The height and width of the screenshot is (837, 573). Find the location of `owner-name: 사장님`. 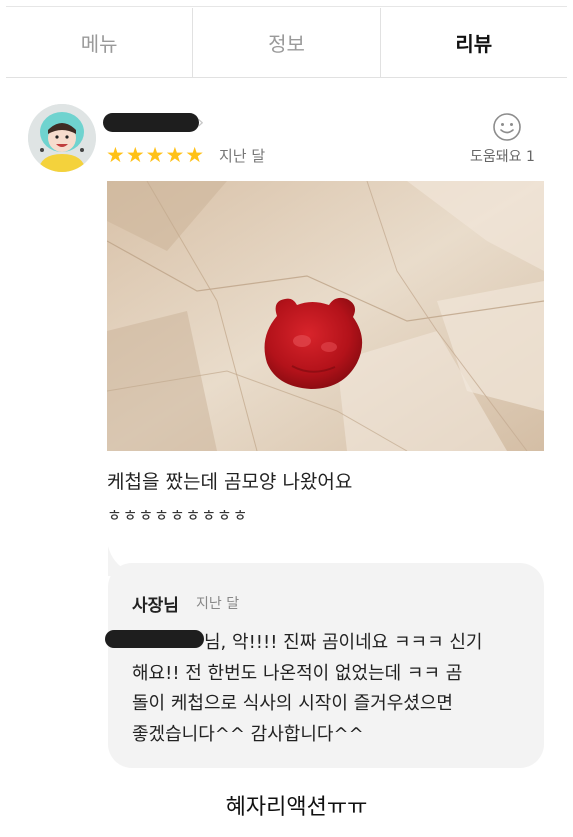

owner-name: 사장님 is located at coordinates (155, 606).